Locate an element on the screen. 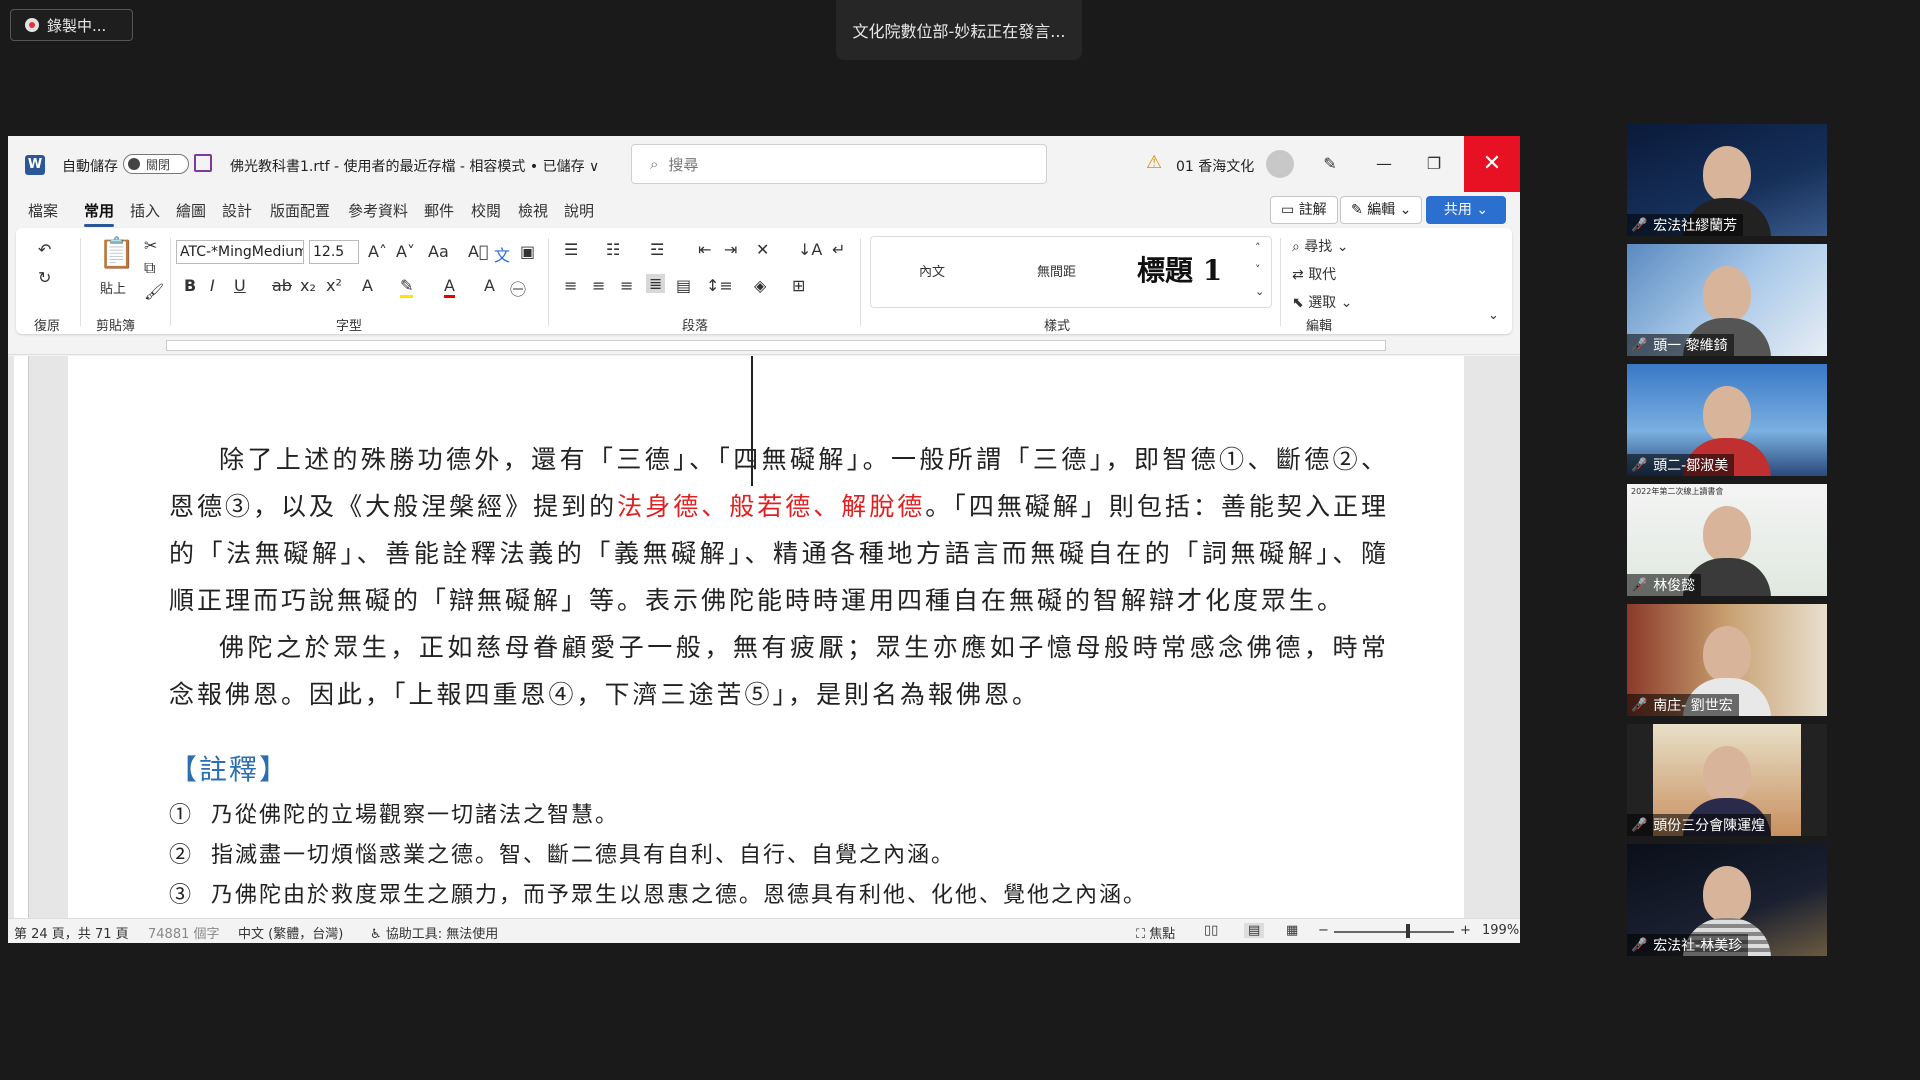 The height and width of the screenshot is (1080, 1920). tab-design: 設計 is located at coordinates (237, 210).